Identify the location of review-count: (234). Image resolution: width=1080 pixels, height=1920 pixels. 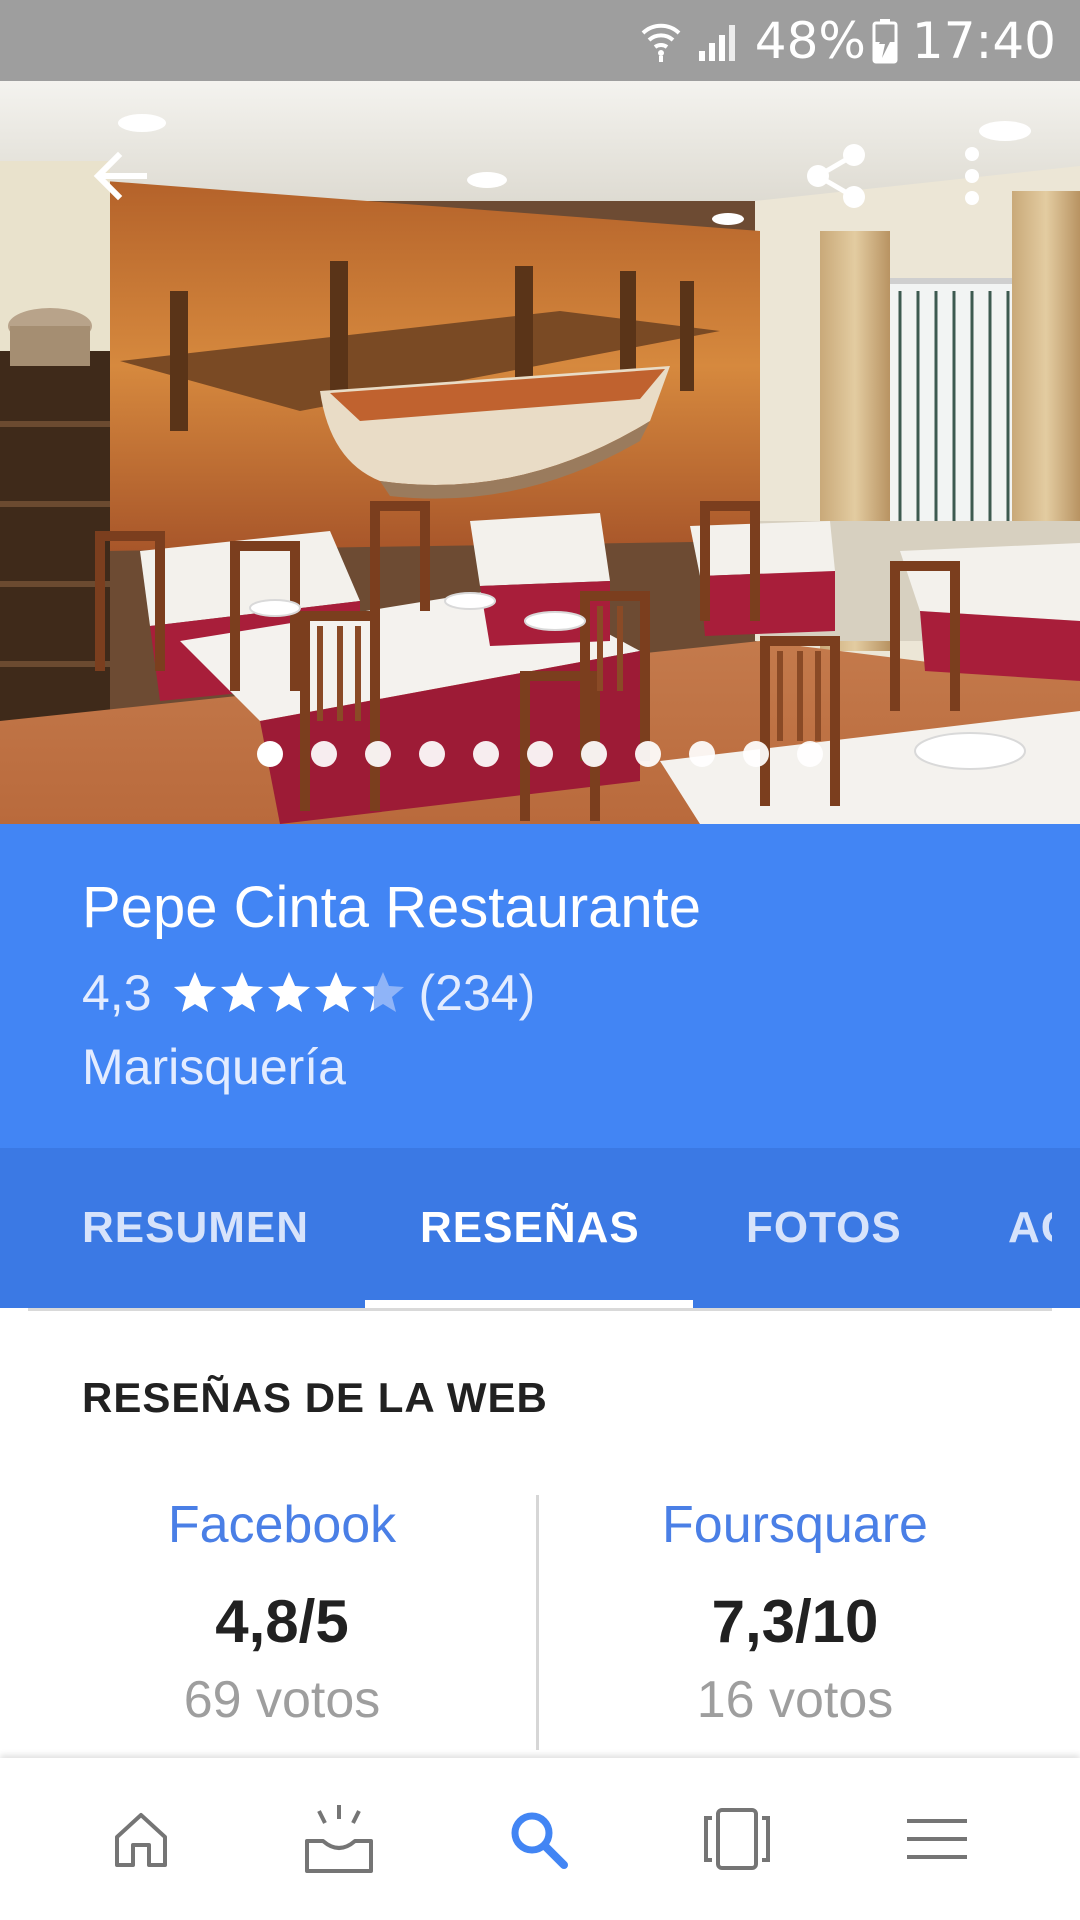
(477, 993).